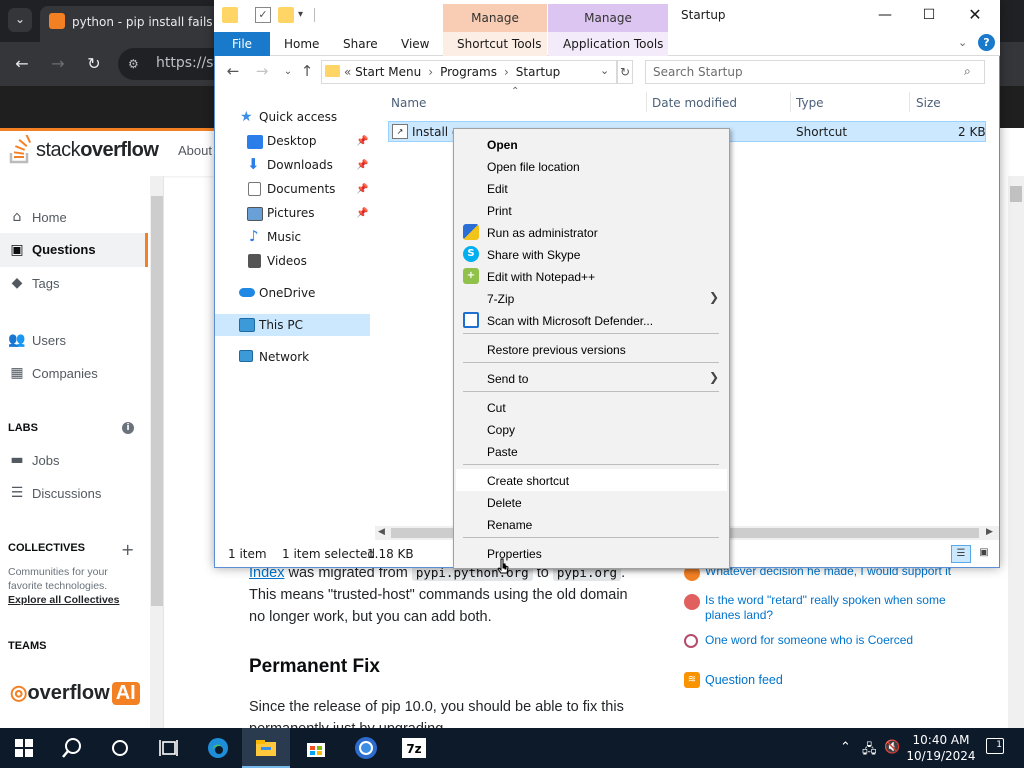 The width and height of the screenshot is (1024, 768). Describe the element at coordinates (347, 72) in the screenshot. I see `breadcrumb-overflow: «` at that location.